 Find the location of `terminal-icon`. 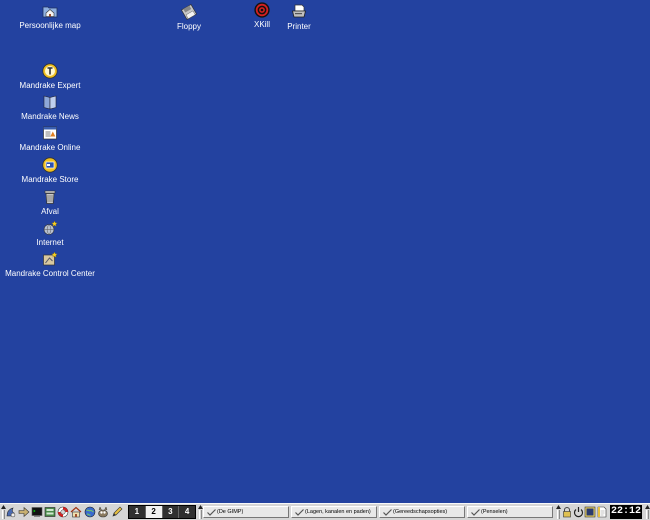

terminal-icon is located at coordinates (37, 512).